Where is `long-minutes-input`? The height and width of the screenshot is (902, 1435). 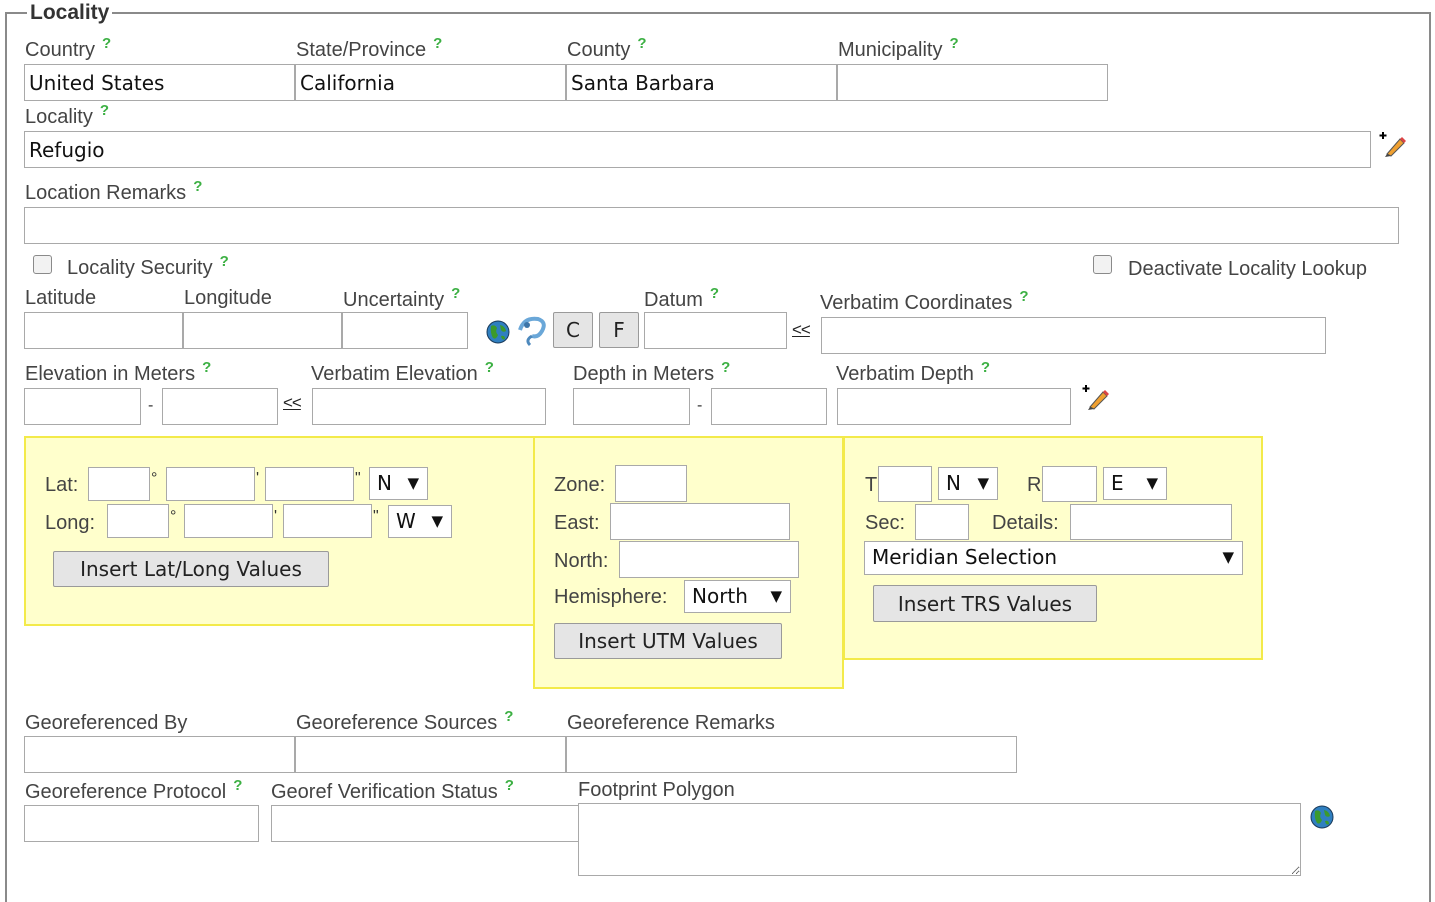
long-minutes-input is located at coordinates (228, 521).